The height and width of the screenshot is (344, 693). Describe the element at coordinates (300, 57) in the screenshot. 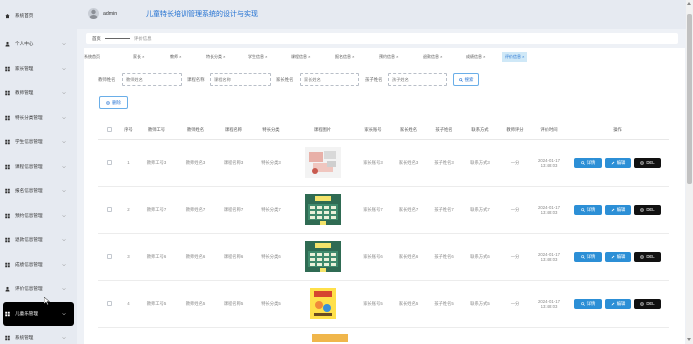

I see `tab-course: 课程信息 ×` at that location.